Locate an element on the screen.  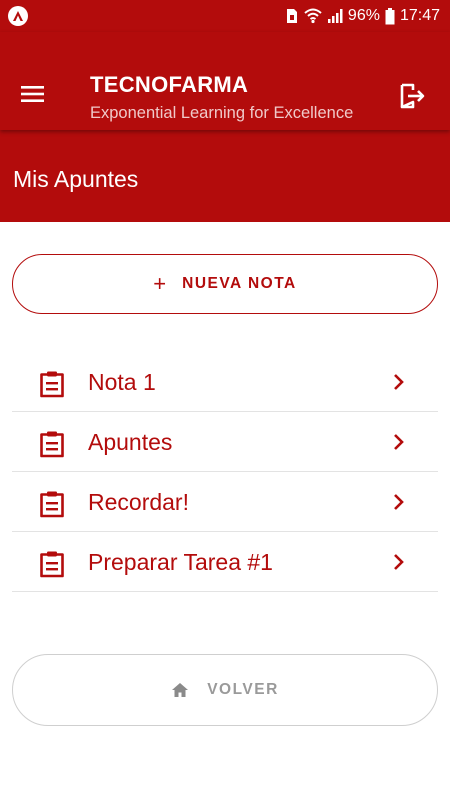
wifi-icon is located at coordinates (313, 16).